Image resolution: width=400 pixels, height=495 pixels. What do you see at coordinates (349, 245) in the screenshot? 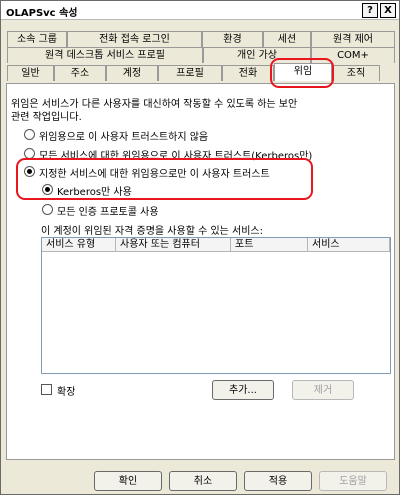
I see `column-service: 서비스` at bounding box center [349, 245].